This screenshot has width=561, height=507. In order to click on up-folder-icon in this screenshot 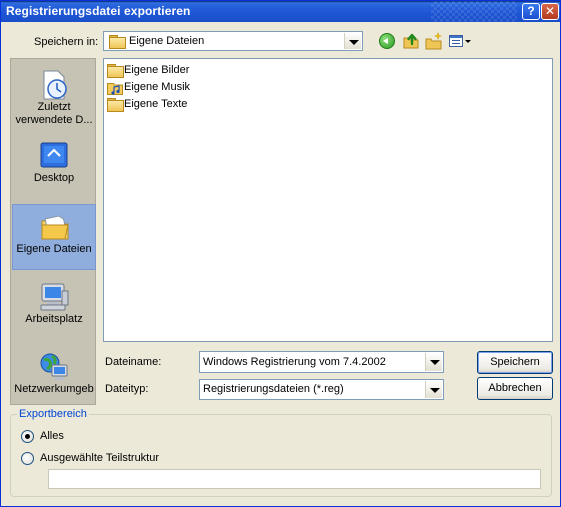, I will do `click(411, 41)`.